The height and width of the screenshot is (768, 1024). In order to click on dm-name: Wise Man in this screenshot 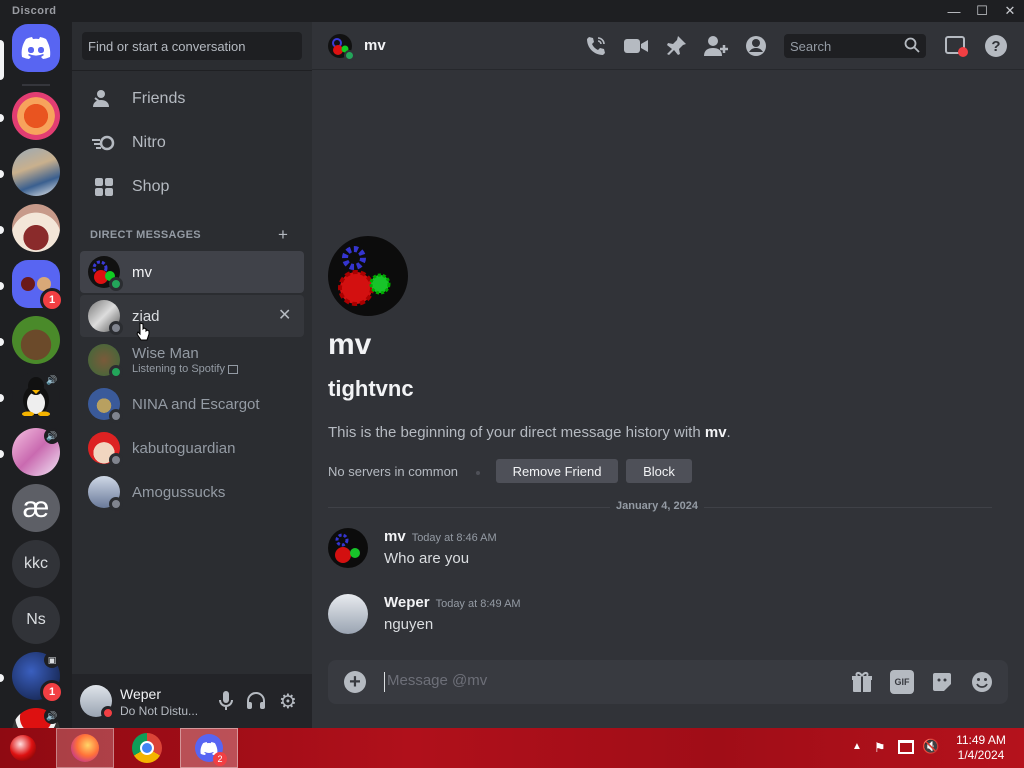, I will do `click(165, 353)`.